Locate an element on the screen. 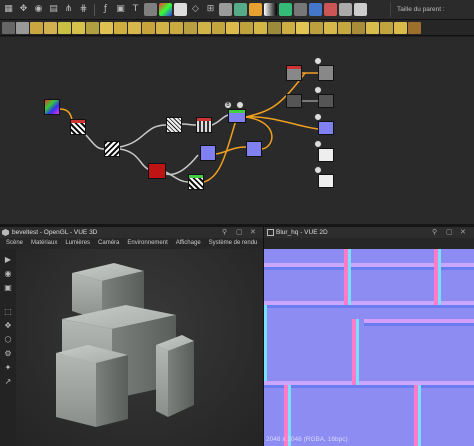 This screenshot has height=446, width=474. expose-dot-icon: B is located at coordinates (228, 105).